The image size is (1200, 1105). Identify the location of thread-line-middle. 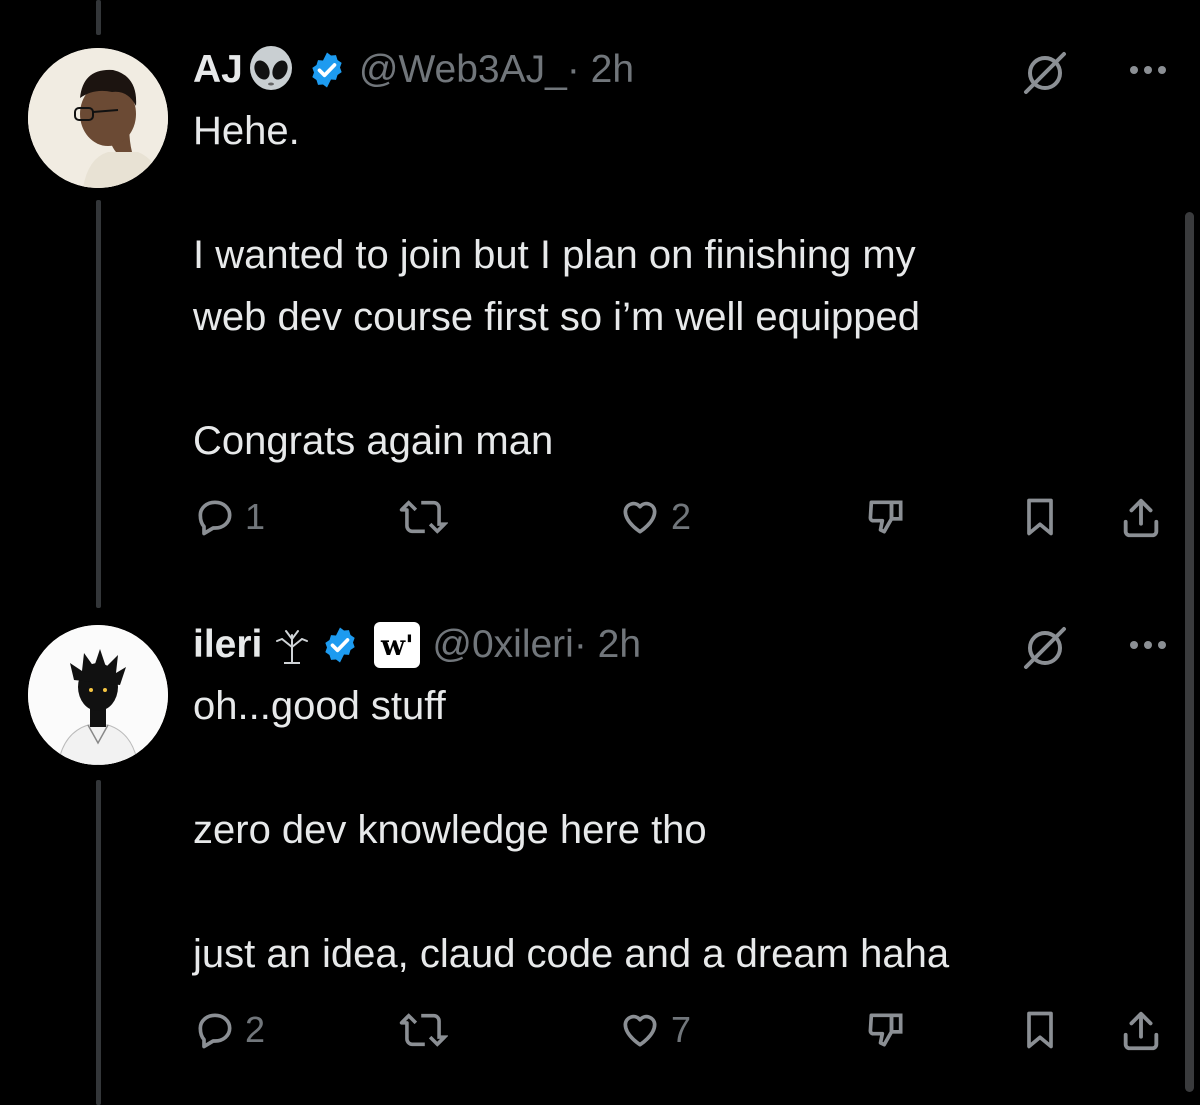
(98, 404).